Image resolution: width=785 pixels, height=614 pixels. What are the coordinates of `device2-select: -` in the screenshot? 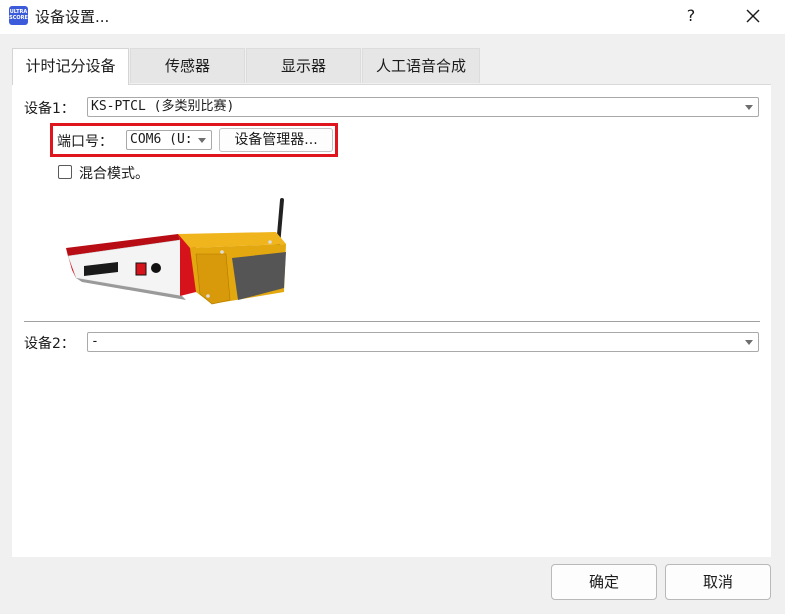 It's located at (423, 342).